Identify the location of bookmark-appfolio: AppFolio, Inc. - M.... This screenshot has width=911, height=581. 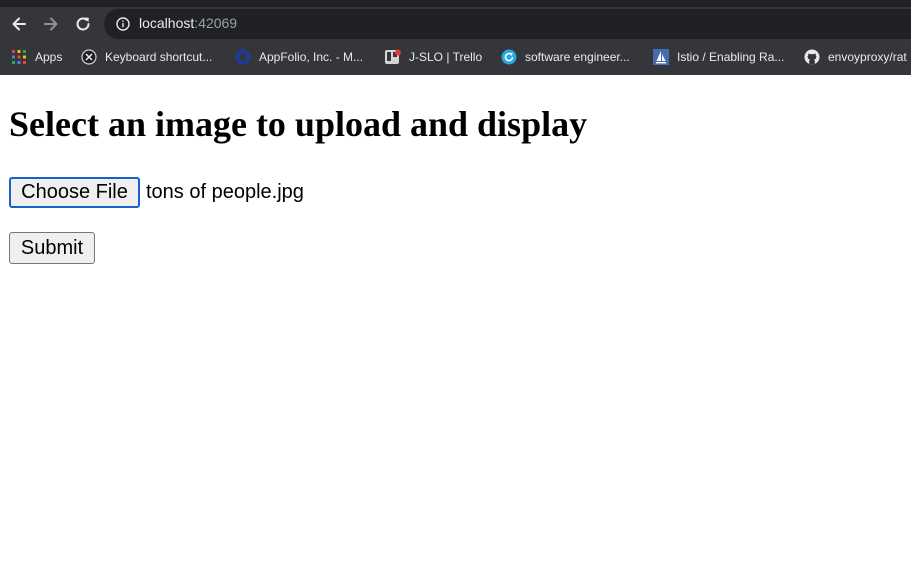
(299, 57).